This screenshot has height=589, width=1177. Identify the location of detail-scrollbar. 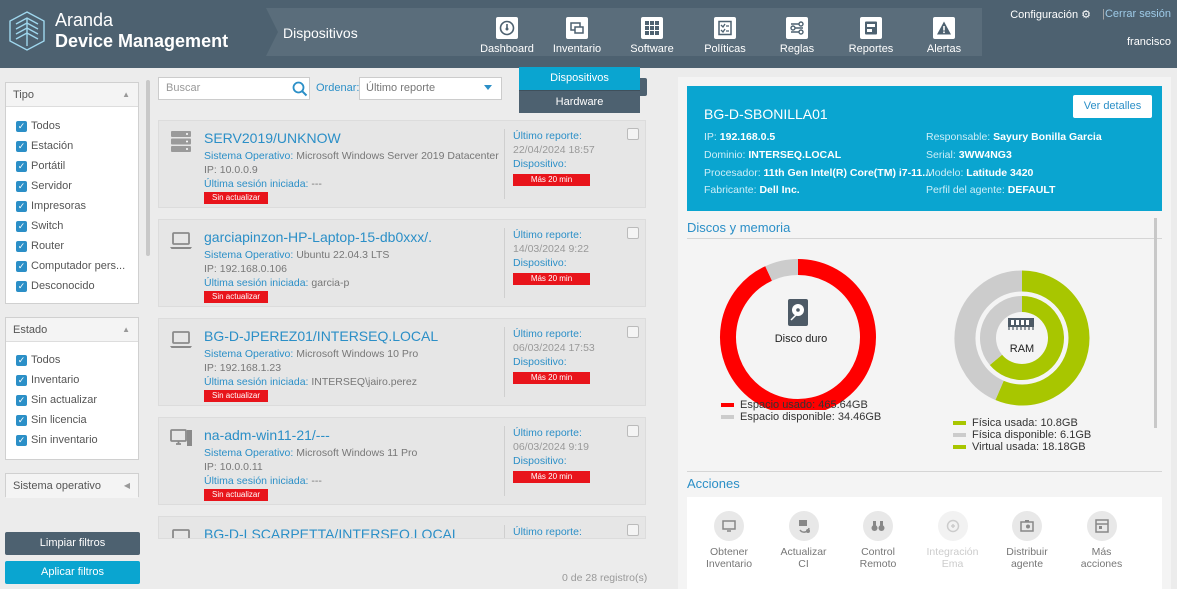
(1155, 323).